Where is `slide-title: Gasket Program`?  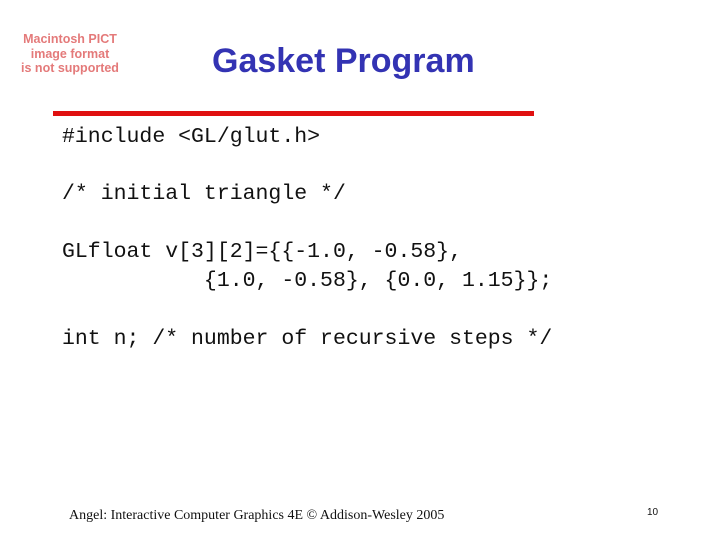
slide-title: Gasket Program is located at coordinates (343, 61).